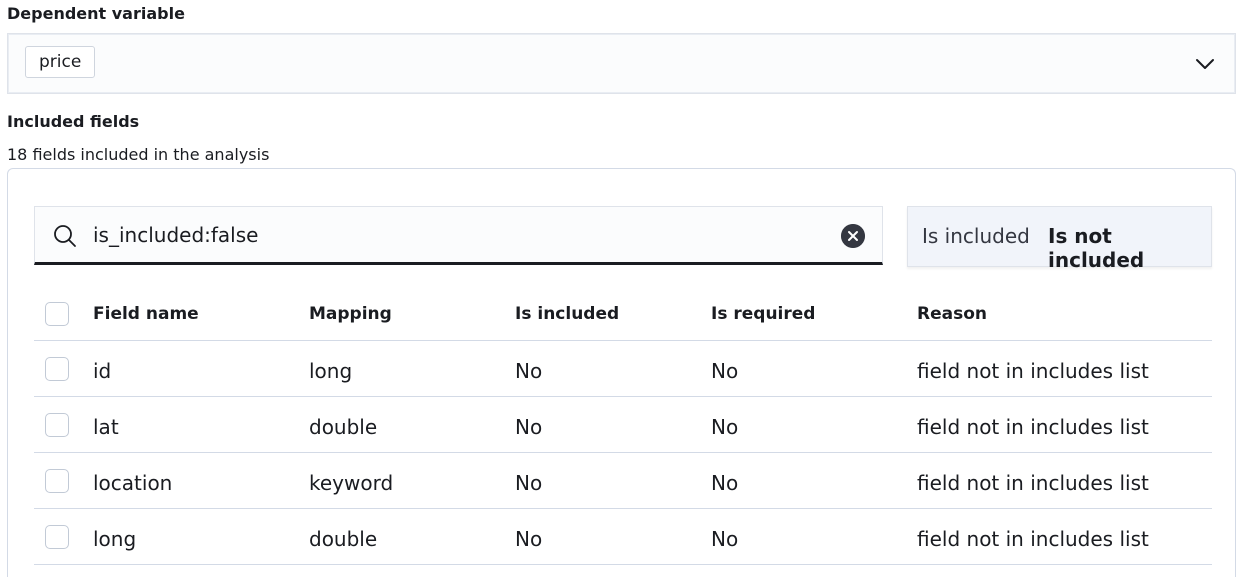  What do you see at coordinates (175, 235) in the screenshot?
I see `search-query-text: is_included:false` at bounding box center [175, 235].